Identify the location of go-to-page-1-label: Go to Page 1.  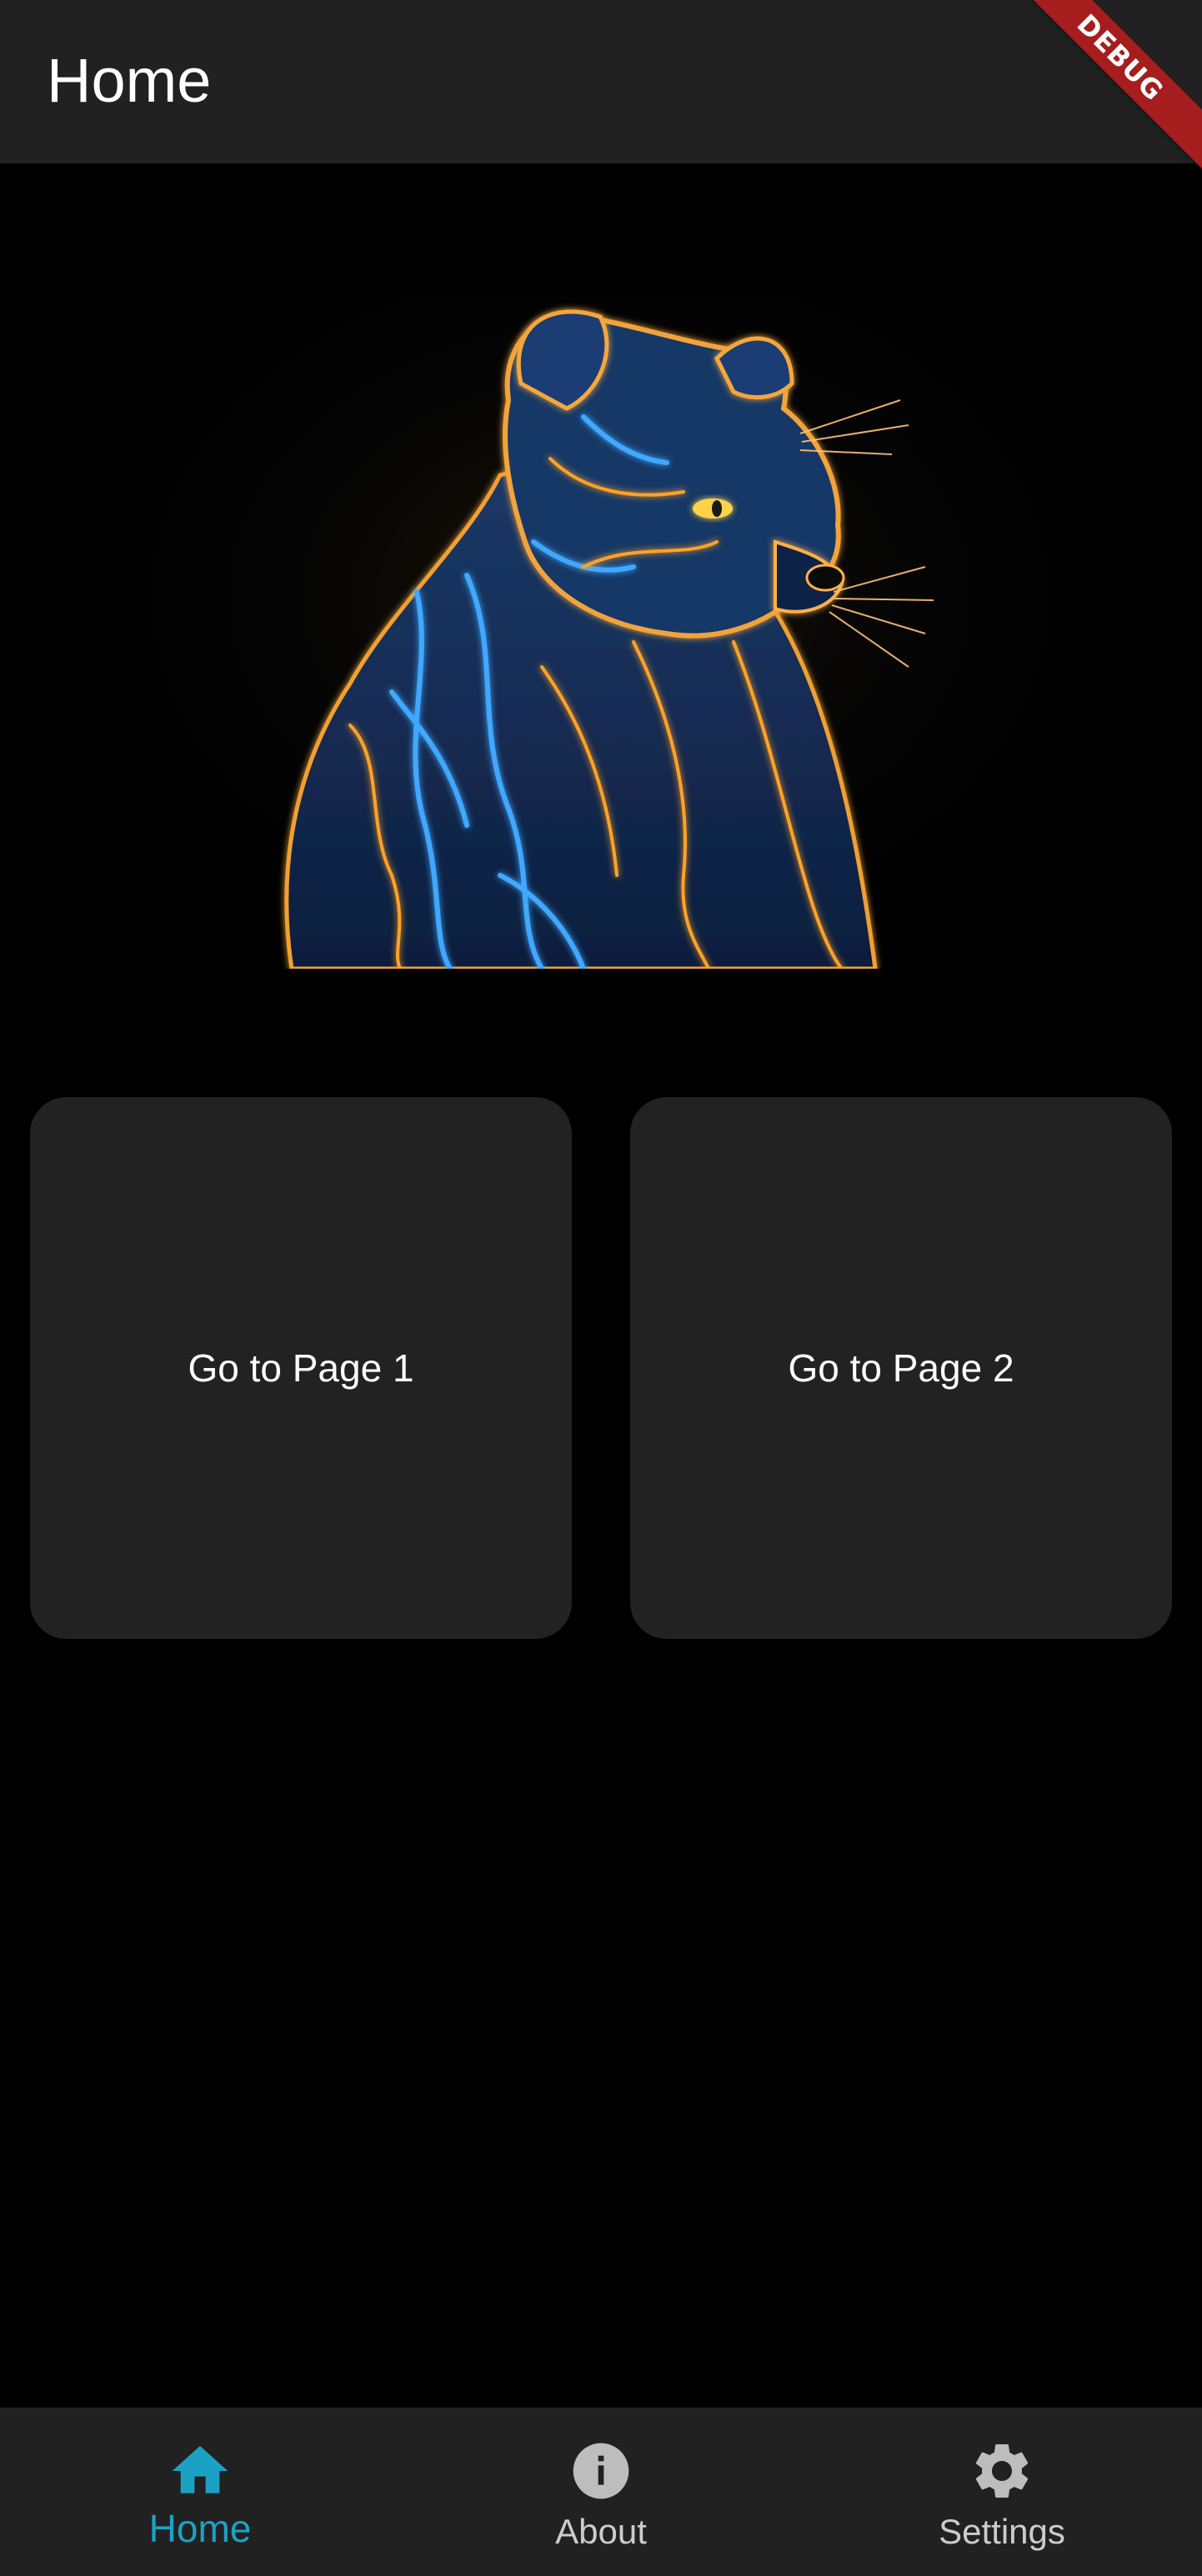
(301, 1368).